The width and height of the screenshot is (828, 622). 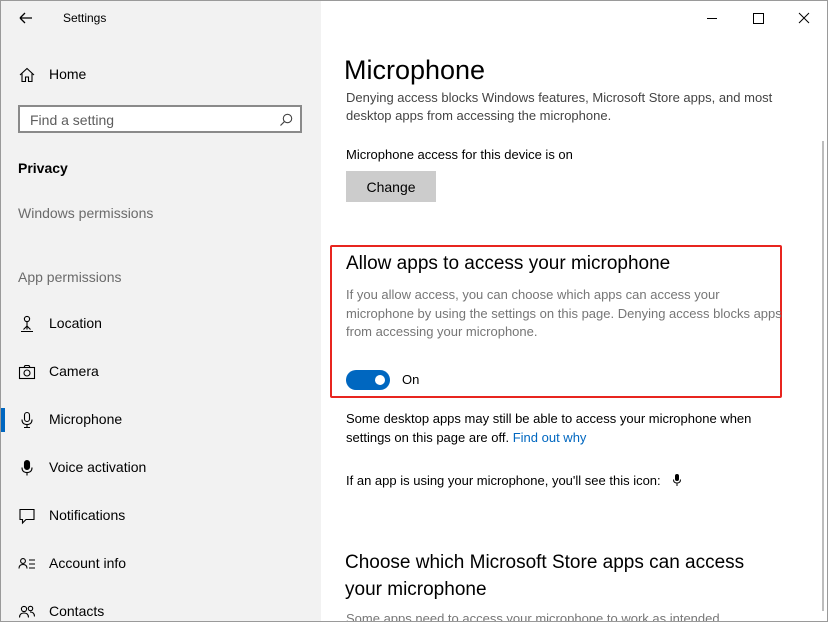 What do you see at coordinates (27, 516) in the screenshot?
I see `notifications-icon` at bounding box center [27, 516].